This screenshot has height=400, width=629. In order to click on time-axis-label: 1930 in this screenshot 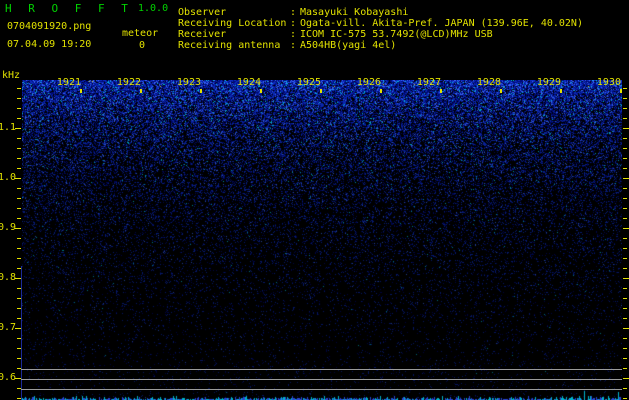, I will do `click(608, 82)`.